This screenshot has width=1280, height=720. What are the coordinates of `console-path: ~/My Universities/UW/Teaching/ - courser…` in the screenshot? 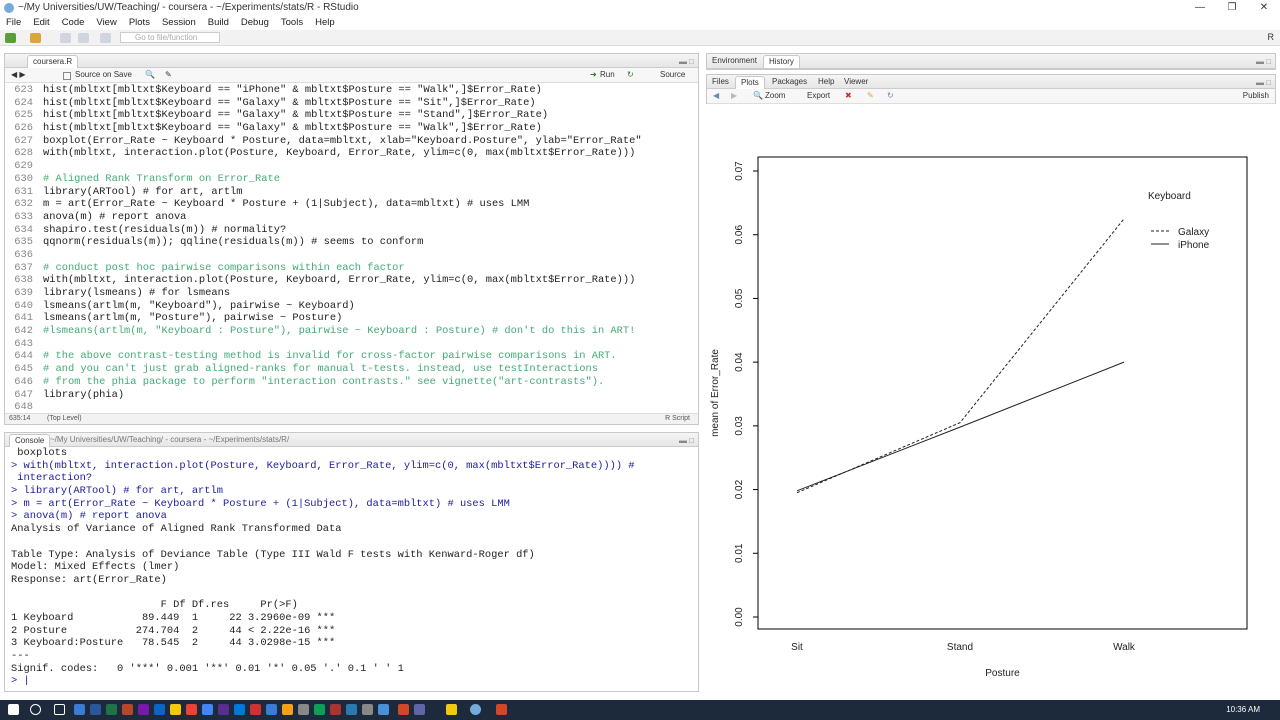 It's located at (170, 439).